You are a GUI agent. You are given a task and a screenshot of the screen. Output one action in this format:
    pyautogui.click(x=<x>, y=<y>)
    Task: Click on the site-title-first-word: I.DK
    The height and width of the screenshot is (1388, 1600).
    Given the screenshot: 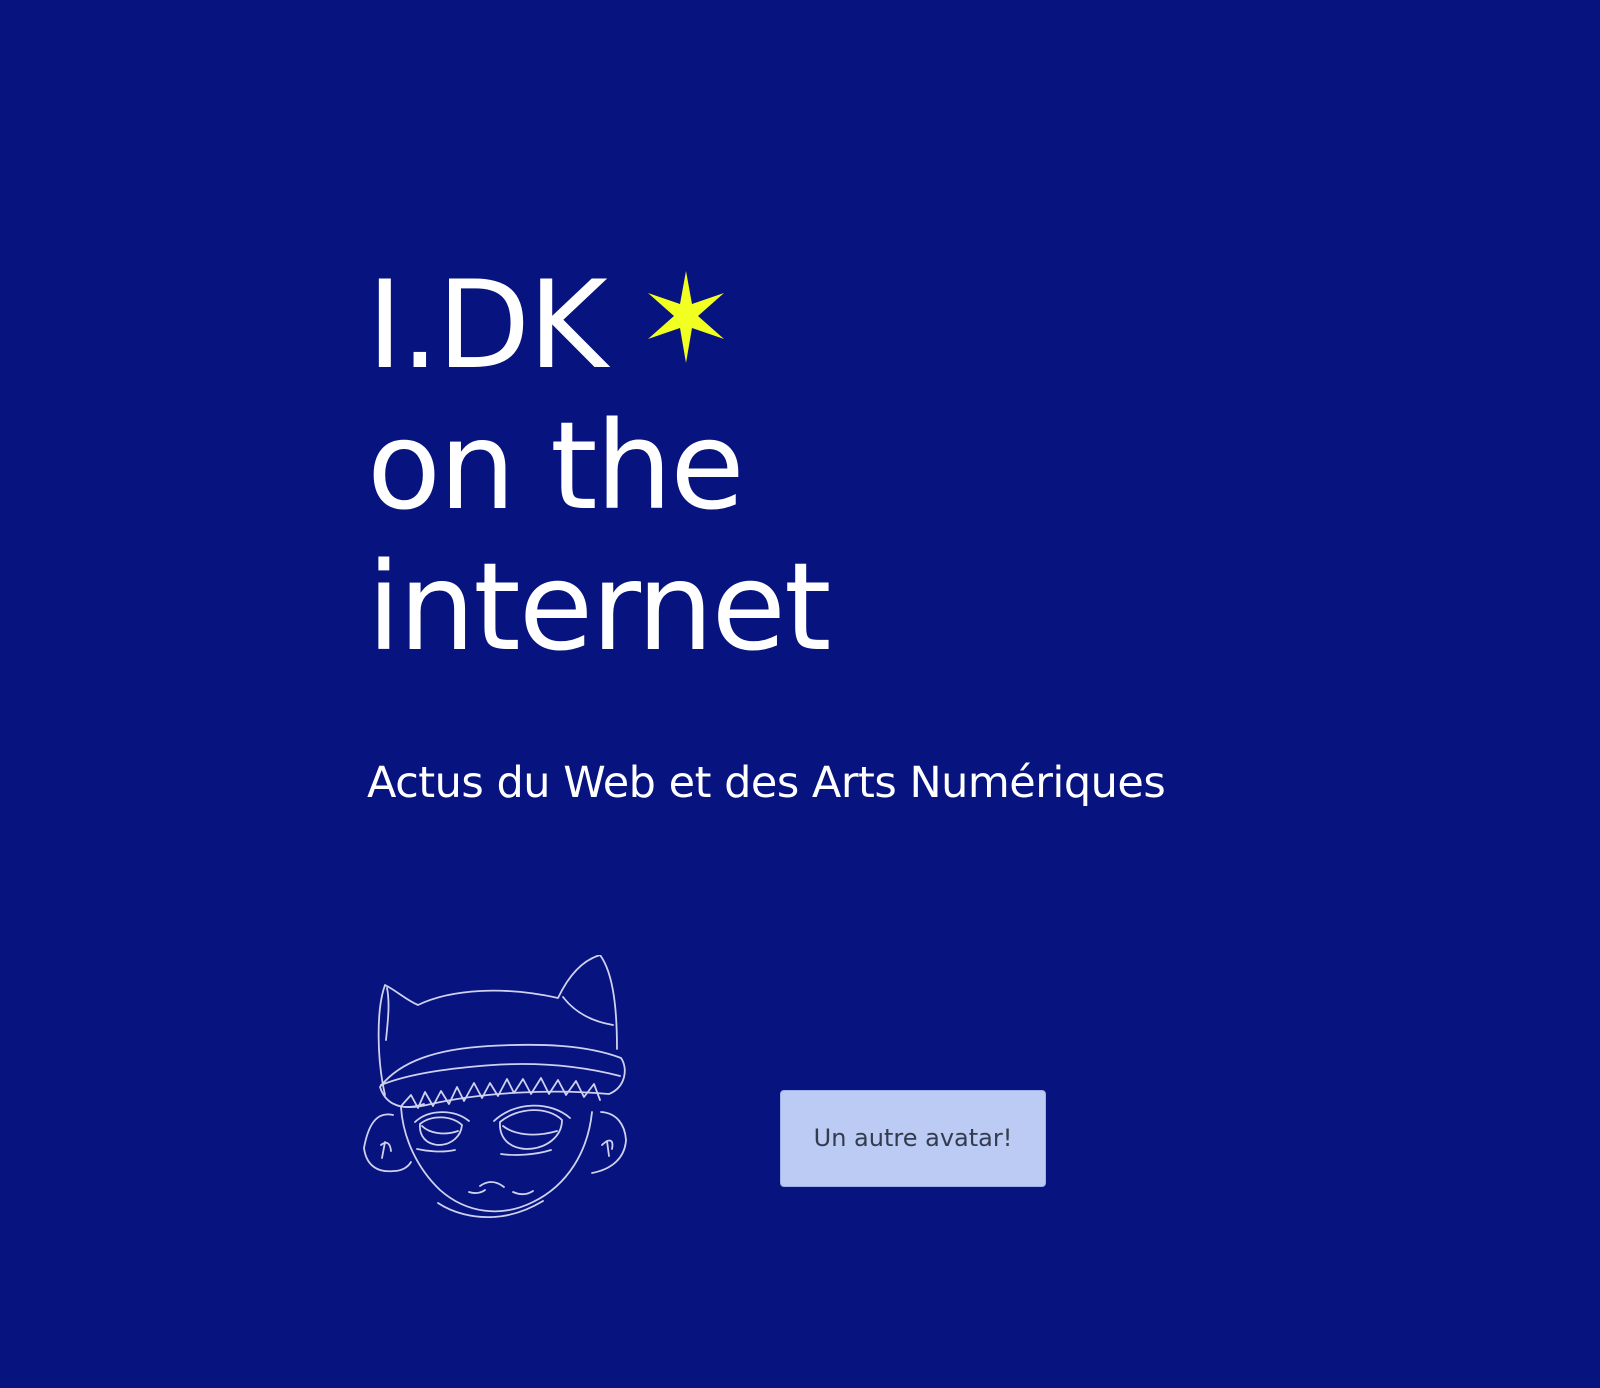 What is the action you would take?
    pyautogui.click(x=487, y=325)
    